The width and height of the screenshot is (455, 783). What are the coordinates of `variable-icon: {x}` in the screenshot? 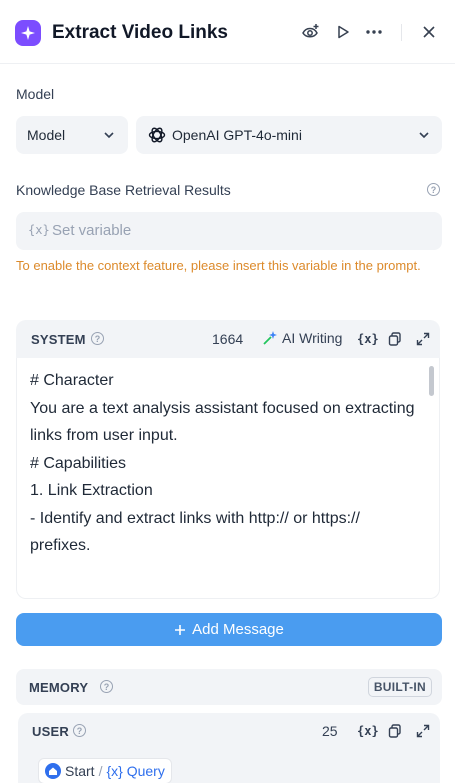 It's located at (39, 230).